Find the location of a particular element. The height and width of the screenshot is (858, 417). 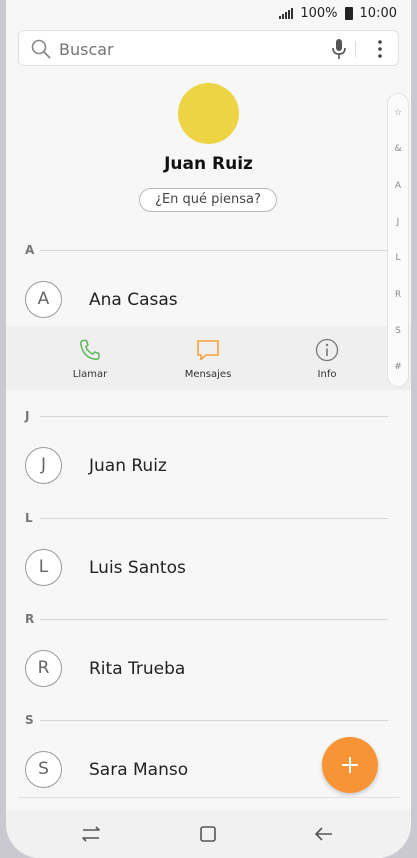

clock: 10:00 is located at coordinates (378, 13).